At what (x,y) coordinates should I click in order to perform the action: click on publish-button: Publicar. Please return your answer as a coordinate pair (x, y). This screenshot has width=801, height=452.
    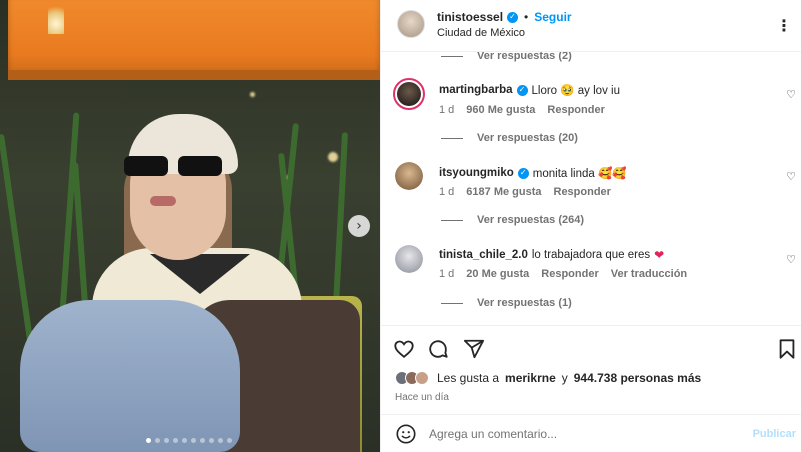
    Looking at the image, I should click on (774, 434).